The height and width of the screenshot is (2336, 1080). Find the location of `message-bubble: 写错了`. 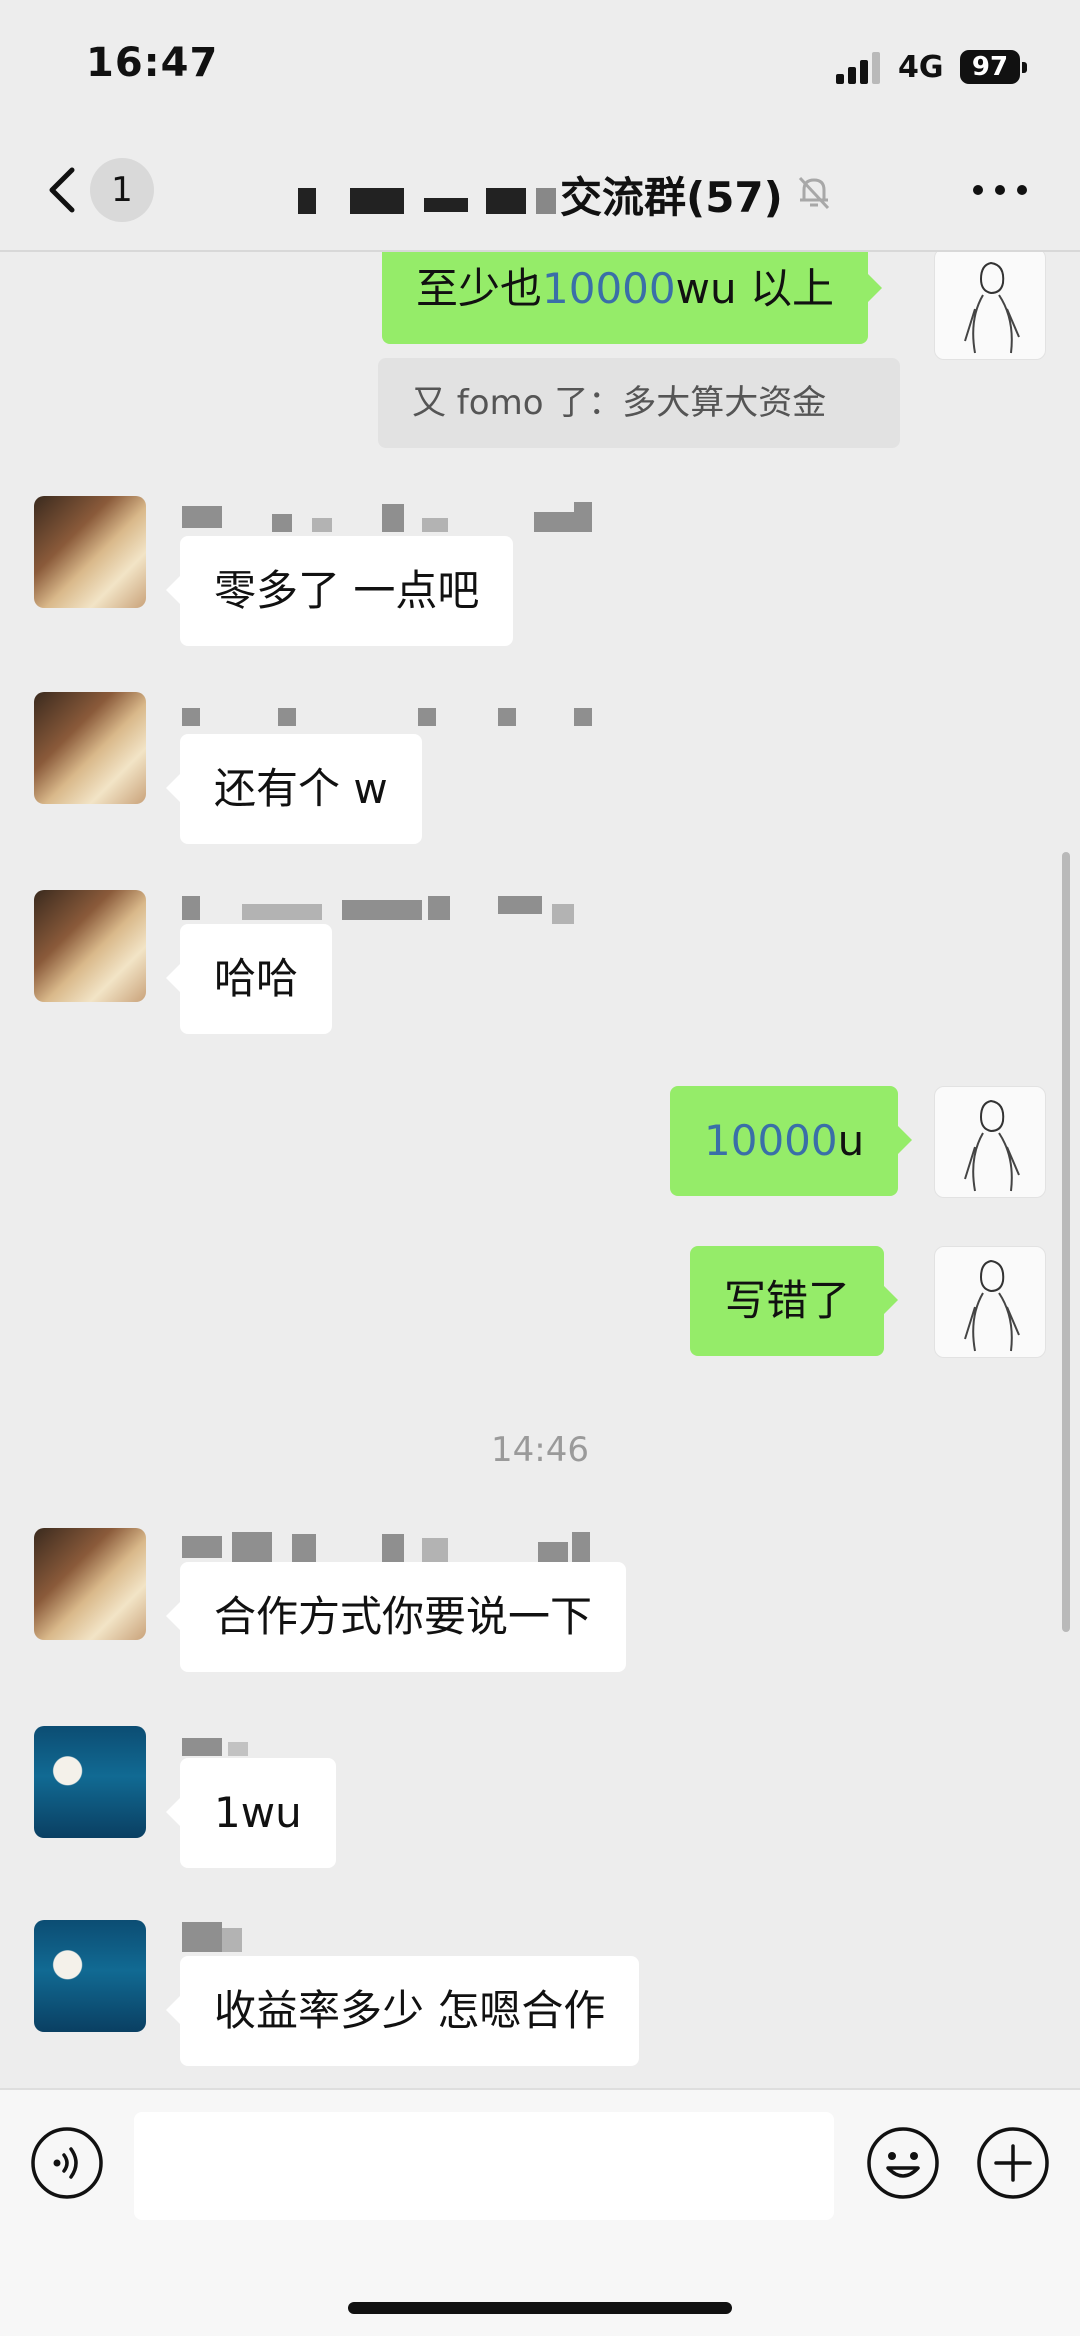

message-bubble: 写错了 is located at coordinates (794, 1301).